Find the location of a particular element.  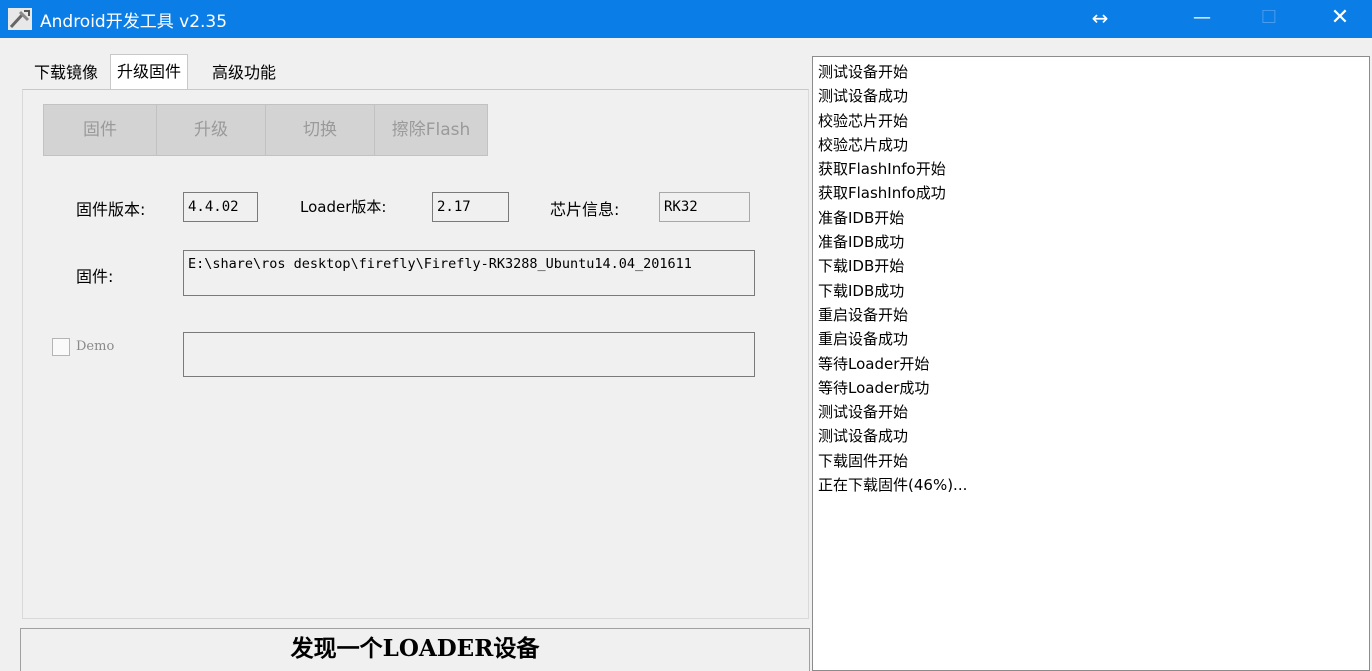

log-line: 准备IDB开始 is located at coordinates (861, 217).